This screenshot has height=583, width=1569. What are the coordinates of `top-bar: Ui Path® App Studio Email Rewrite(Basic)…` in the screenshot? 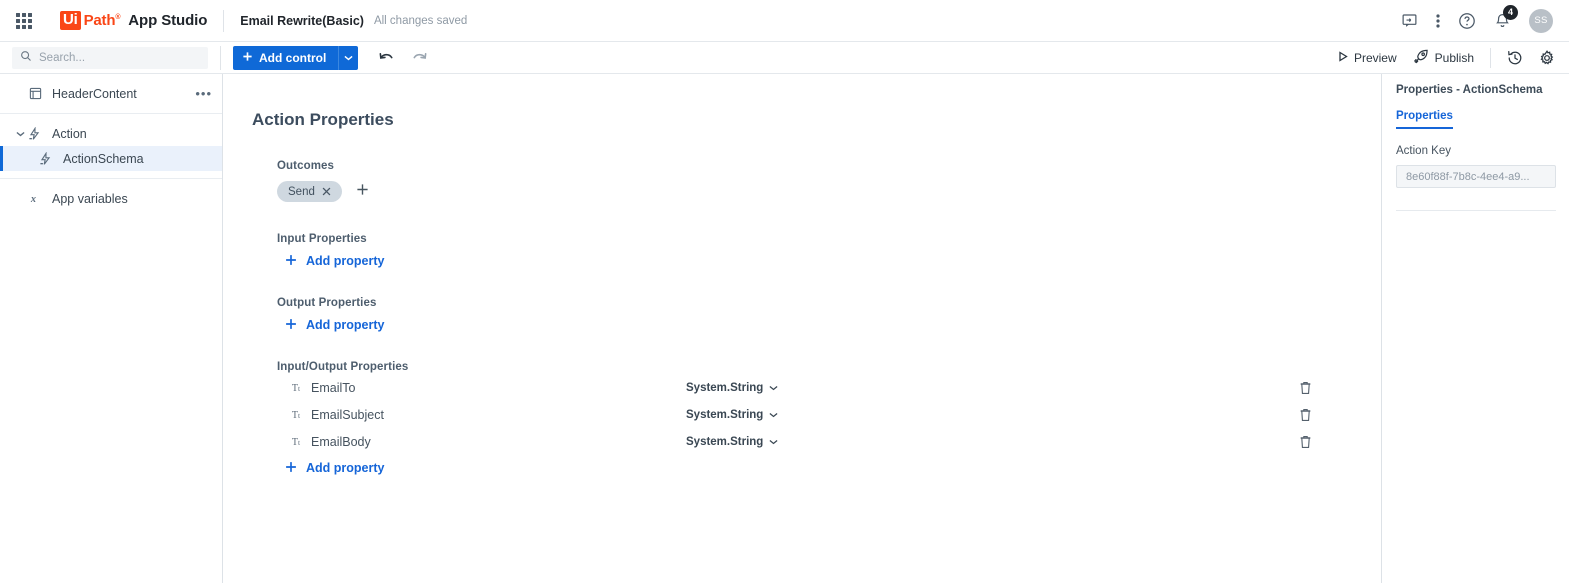 It's located at (784, 21).